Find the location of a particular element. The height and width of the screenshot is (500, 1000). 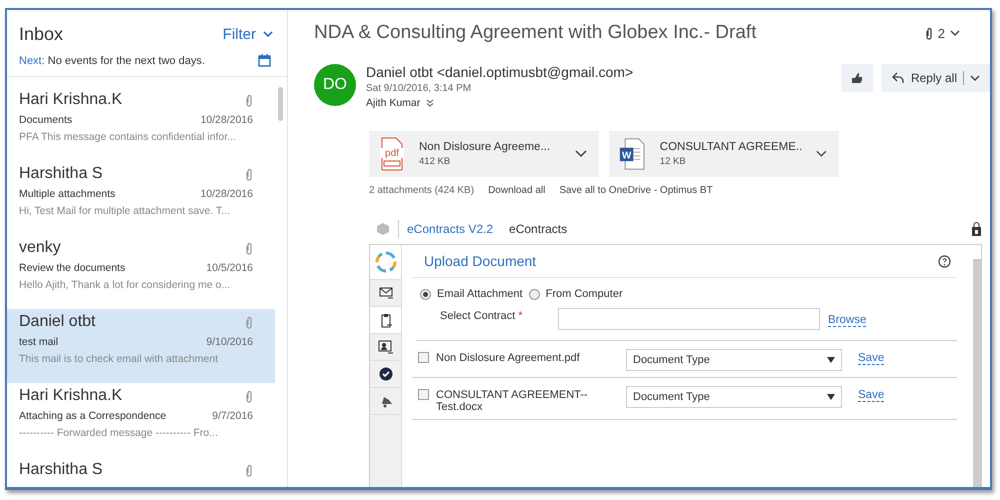

cube-icon is located at coordinates (383, 229).